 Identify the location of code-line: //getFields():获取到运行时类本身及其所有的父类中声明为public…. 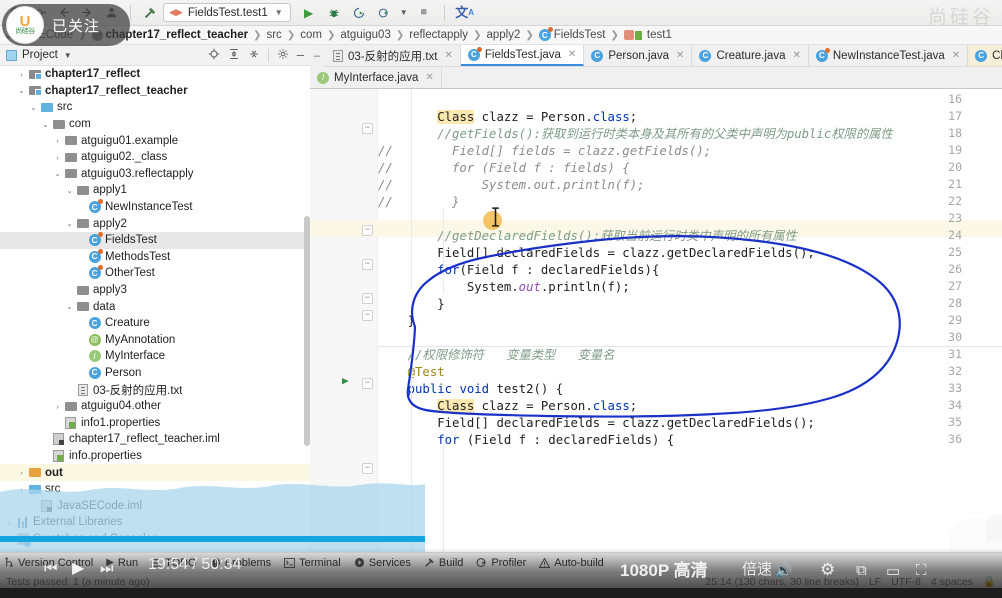
(635, 134).